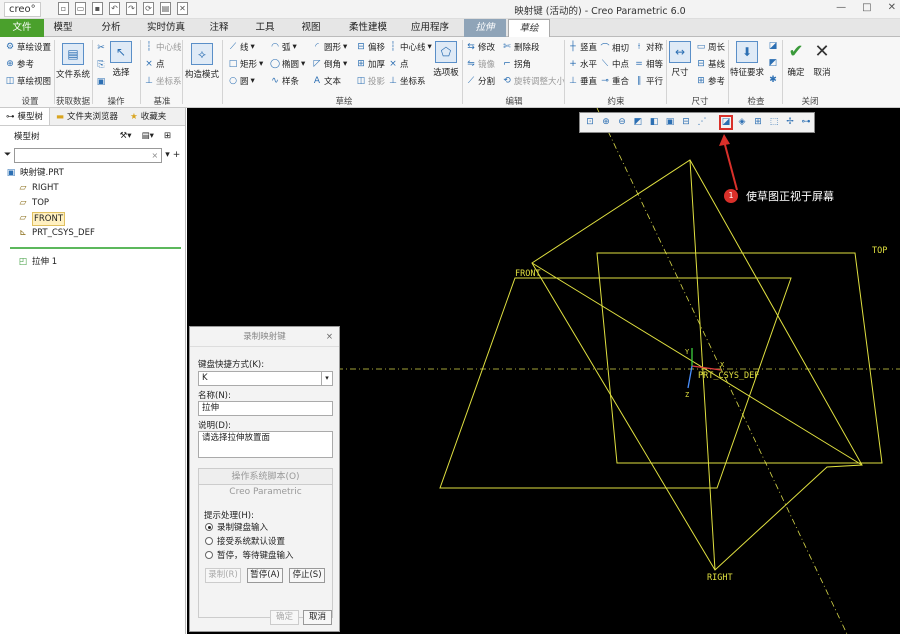 The height and width of the screenshot is (634, 900). Describe the element at coordinates (202, 61) in the screenshot. I see `construction-mode-button: ⟡ 构造模式` at that location.